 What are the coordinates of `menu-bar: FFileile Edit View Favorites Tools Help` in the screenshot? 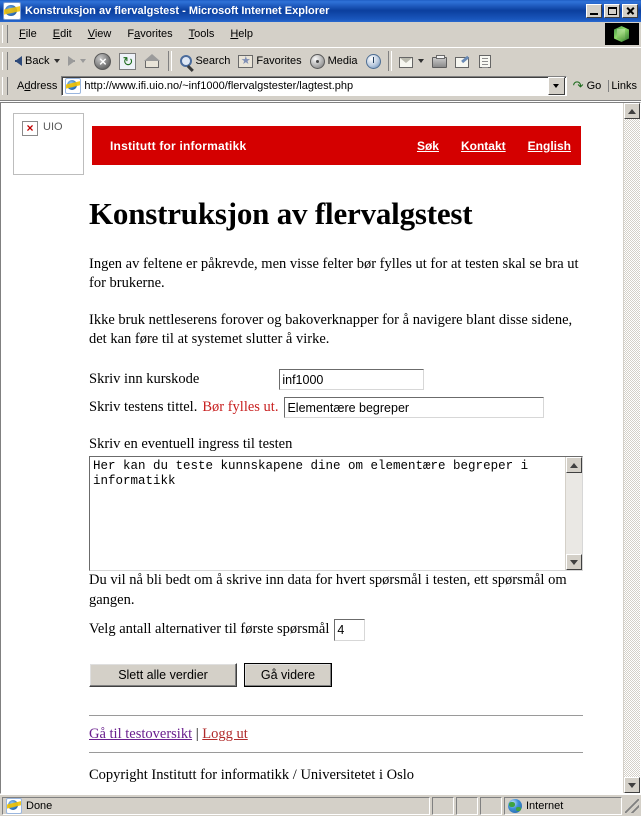 It's located at (320, 34).